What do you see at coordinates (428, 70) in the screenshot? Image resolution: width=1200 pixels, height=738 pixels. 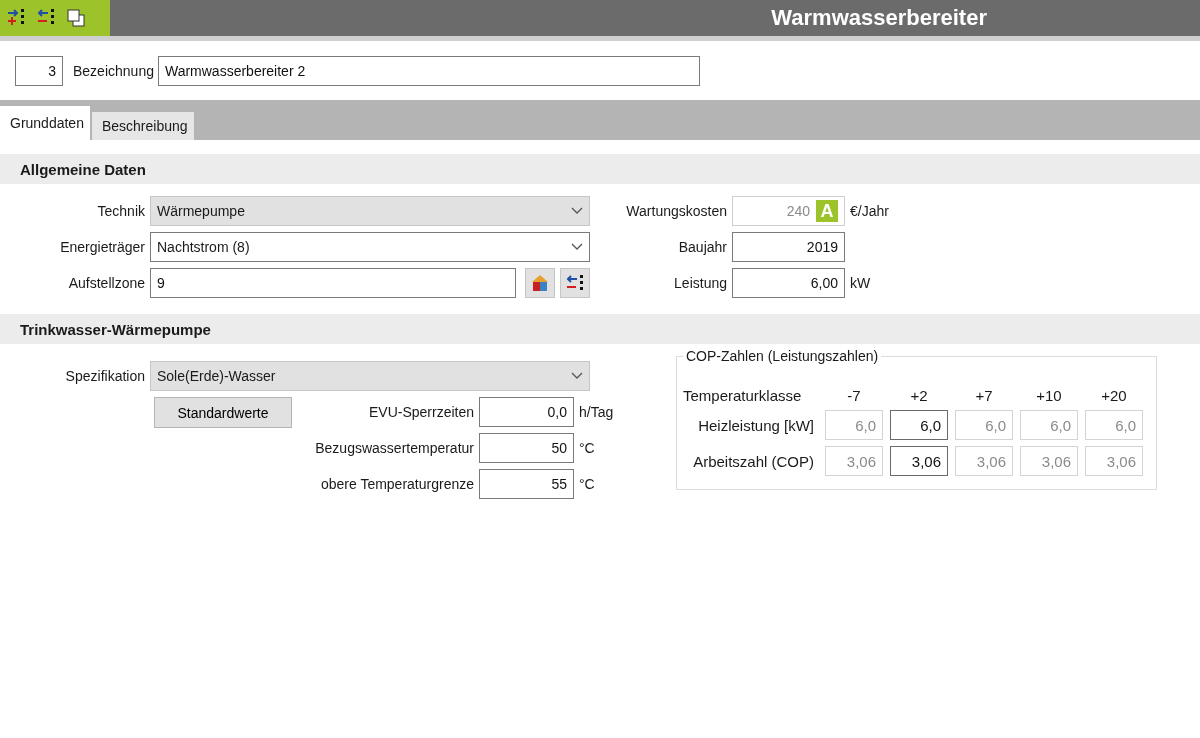 I see `name-field: Warmwasserbereiter 2` at bounding box center [428, 70].